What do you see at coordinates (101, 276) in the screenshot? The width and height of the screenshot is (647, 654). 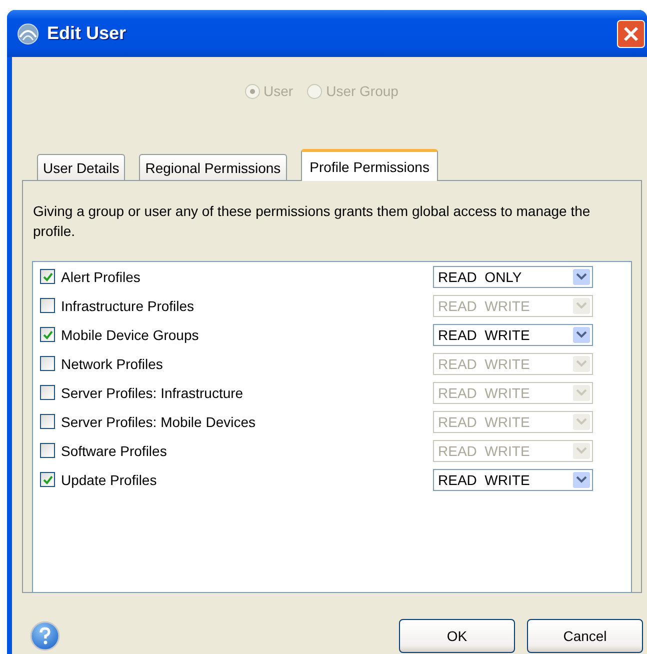 I see `profile-label: Alert Profiles` at bounding box center [101, 276].